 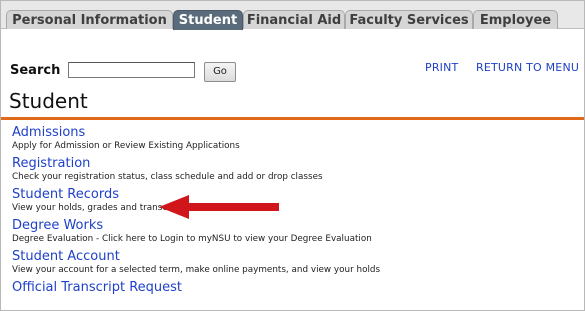 I want to click on official-transcript-request-link: Official Transcript Request, so click(x=292, y=288).